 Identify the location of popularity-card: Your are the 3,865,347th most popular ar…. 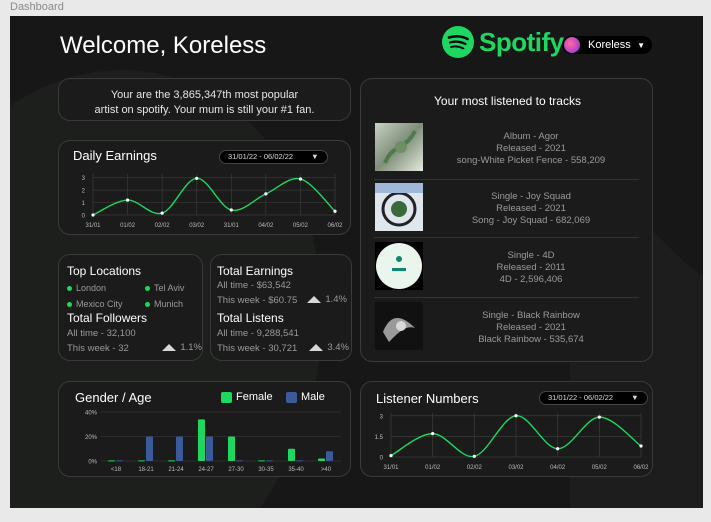
(204, 99).